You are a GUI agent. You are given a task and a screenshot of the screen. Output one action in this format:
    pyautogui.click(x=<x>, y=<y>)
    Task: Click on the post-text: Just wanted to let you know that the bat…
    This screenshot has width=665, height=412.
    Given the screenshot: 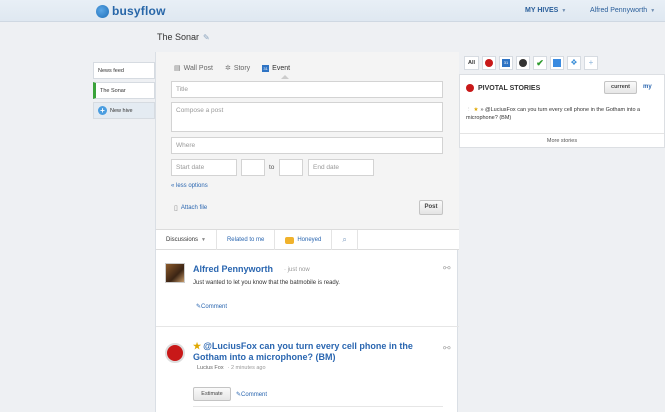 What is the action you would take?
    pyautogui.click(x=266, y=283)
    